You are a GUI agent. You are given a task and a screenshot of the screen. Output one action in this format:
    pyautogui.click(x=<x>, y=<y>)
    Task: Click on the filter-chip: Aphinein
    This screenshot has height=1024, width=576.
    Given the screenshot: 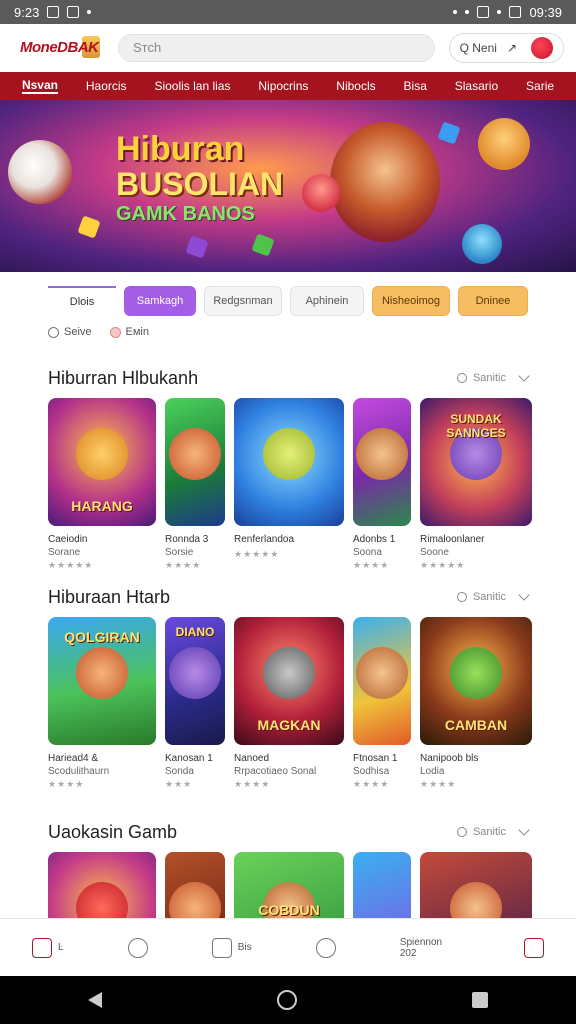 What is the action you would take?
    pyautogui.click(x=327, y=301)
    